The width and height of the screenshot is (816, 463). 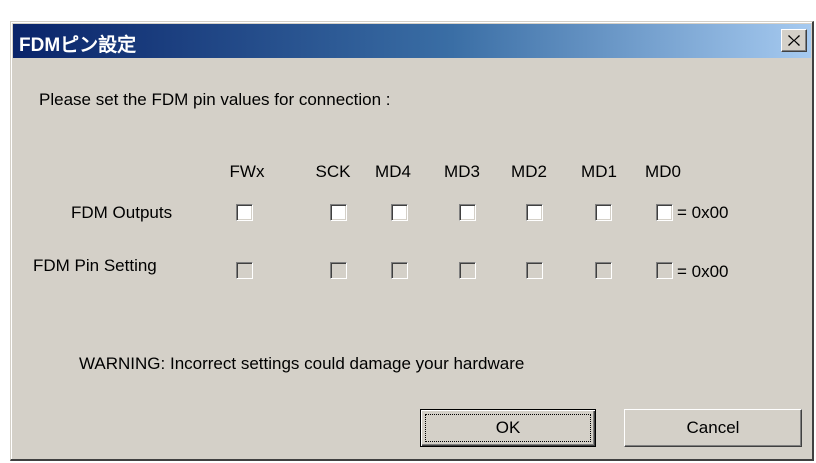 I want to click on ok-button: OK, so click(x=508, y=428).